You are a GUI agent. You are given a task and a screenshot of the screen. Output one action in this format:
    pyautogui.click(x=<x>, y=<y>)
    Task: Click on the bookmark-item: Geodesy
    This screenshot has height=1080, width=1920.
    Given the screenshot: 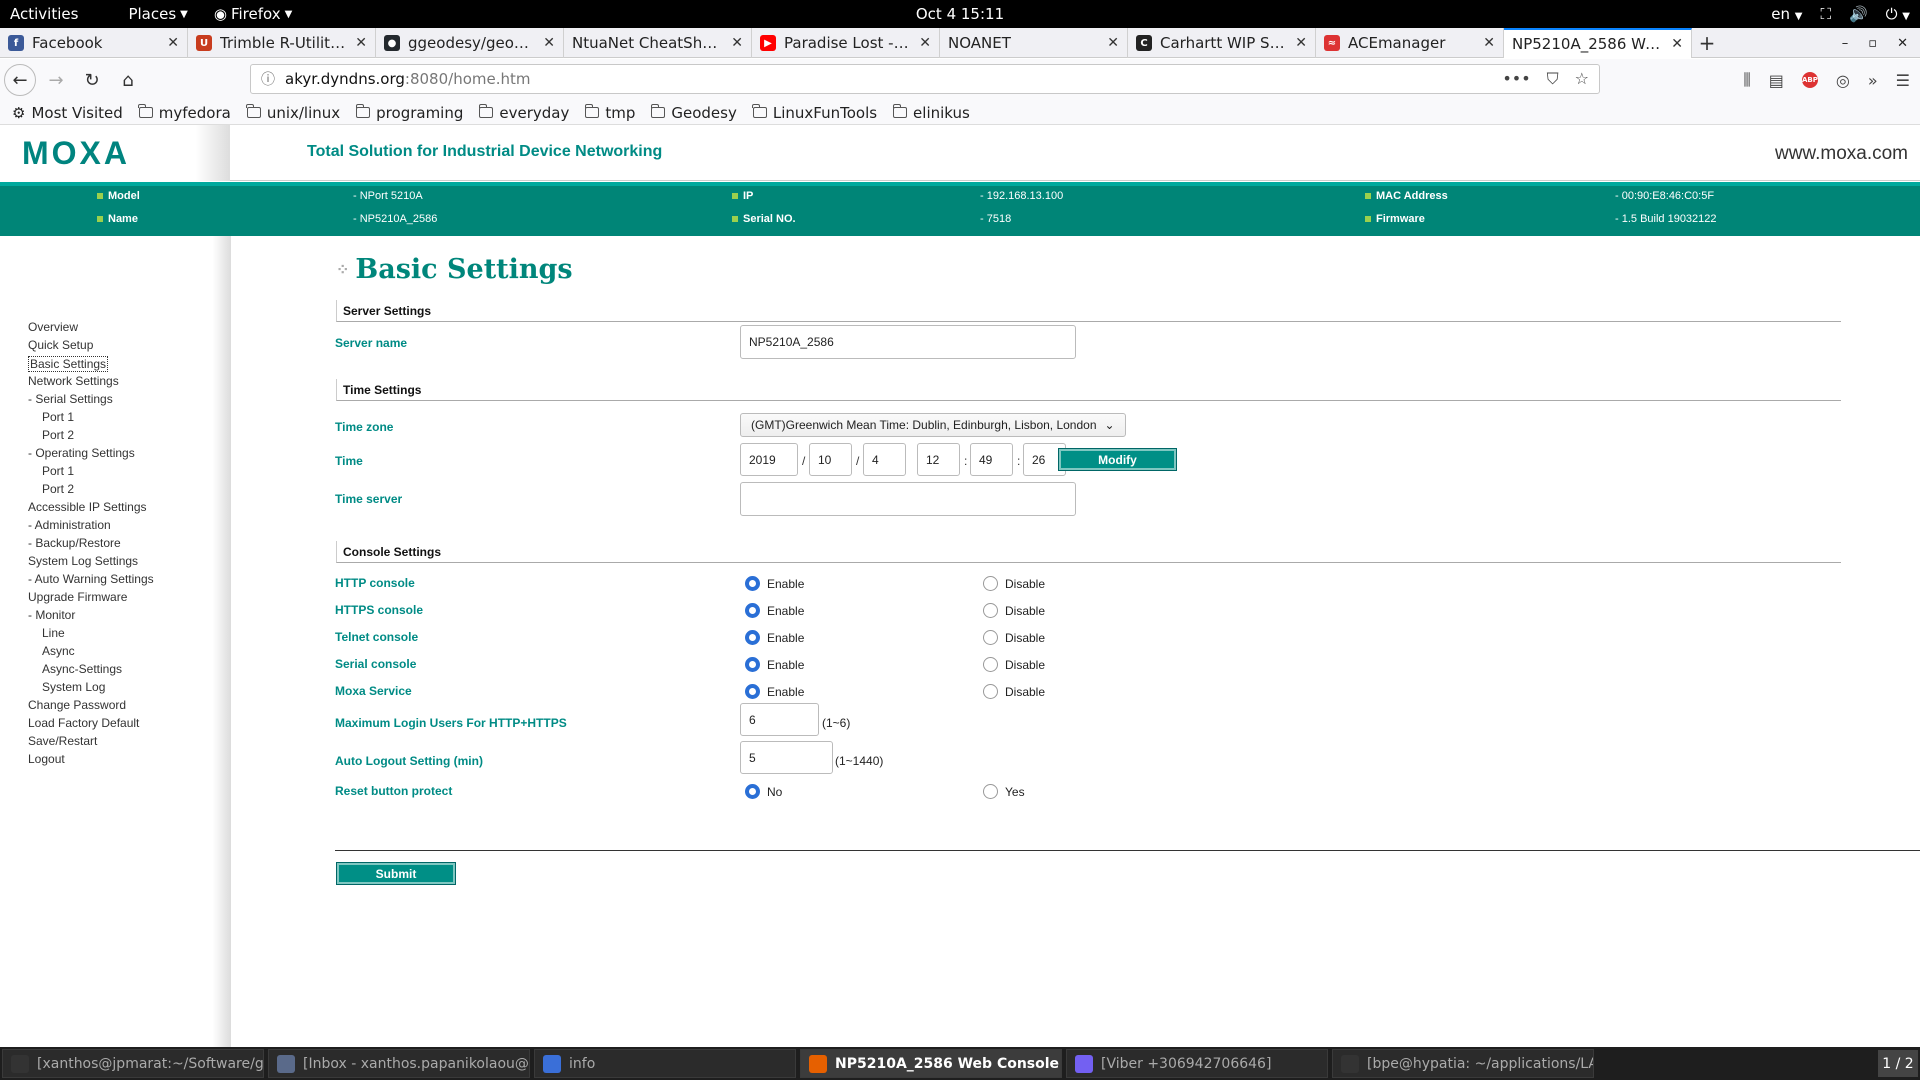 What is the action you would take?
    pyautogui.click(x=693, y=113)
    